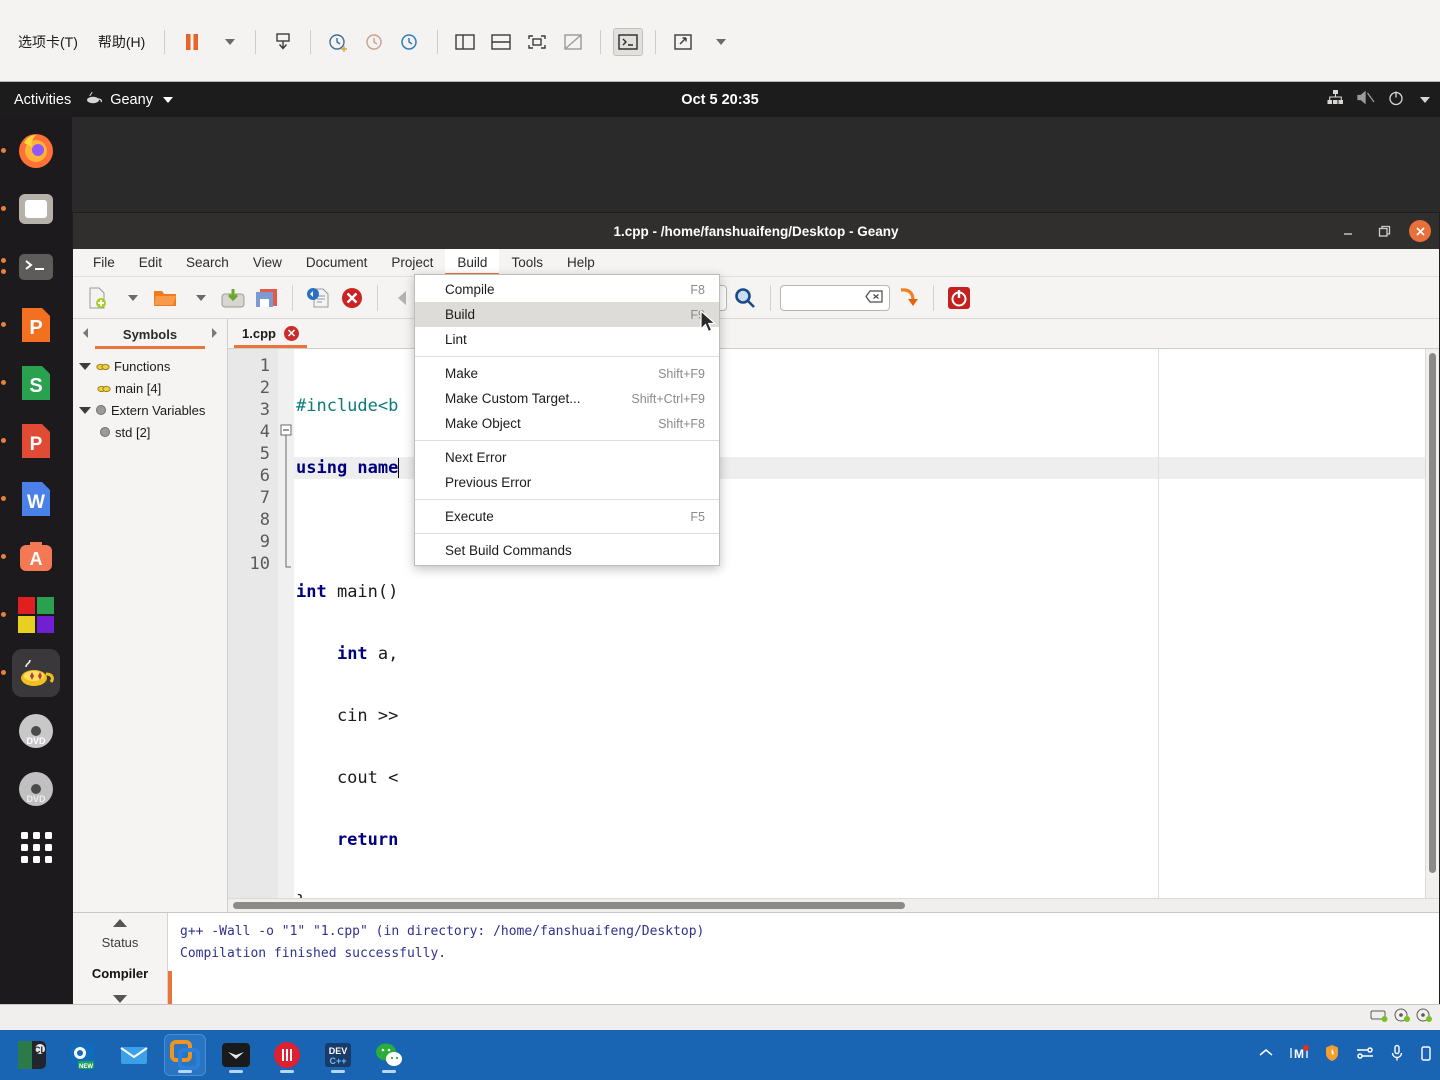 The width and height of the screenshot is (1440, 1080). What do you see at coordinates (720, 100) in the screenshot?
I see `clock: Oct 5 20:35` at bounding box center [720, 100].